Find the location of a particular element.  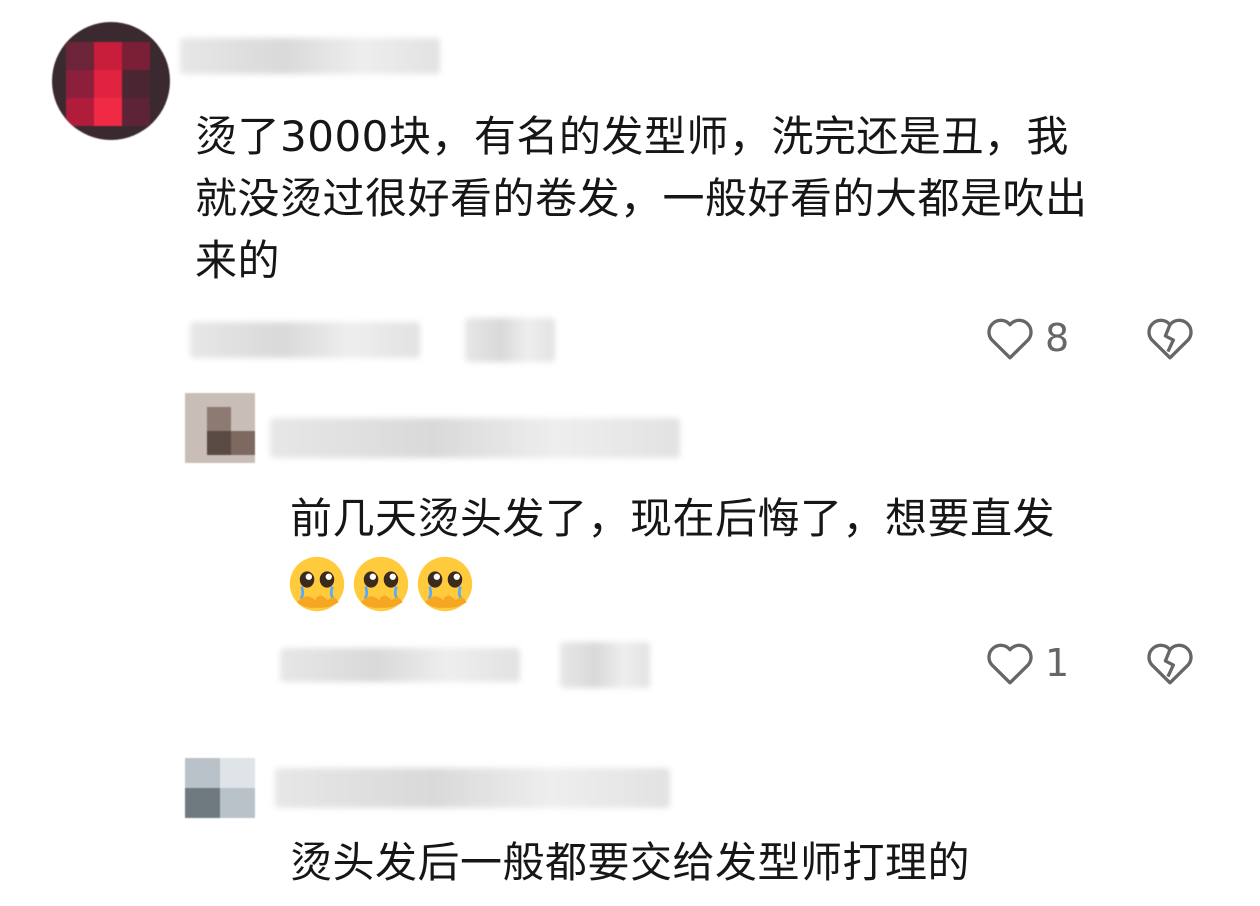

like-count-1: 8 is located at coordinates (1057, 338).